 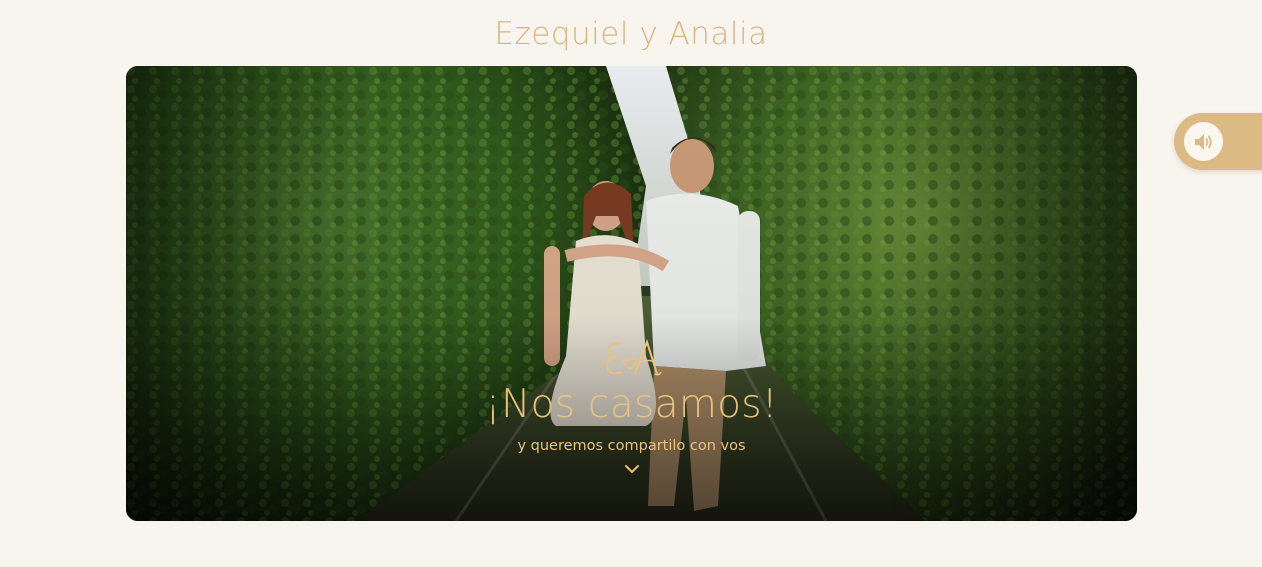 I want to click on hero-subtitle: y queremos compartilo con vos, so click(x=631, y=446).